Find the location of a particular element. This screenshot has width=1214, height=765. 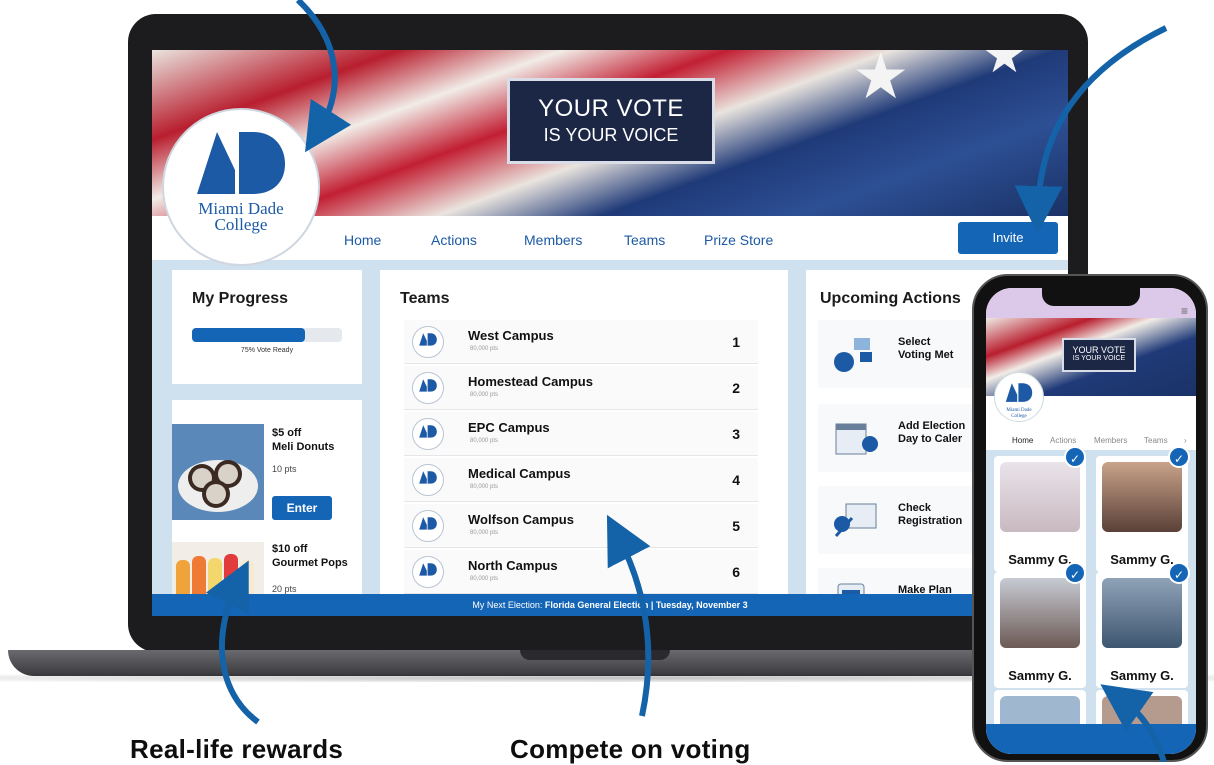

arrow-to-logo is located at coordinates (323, 76).